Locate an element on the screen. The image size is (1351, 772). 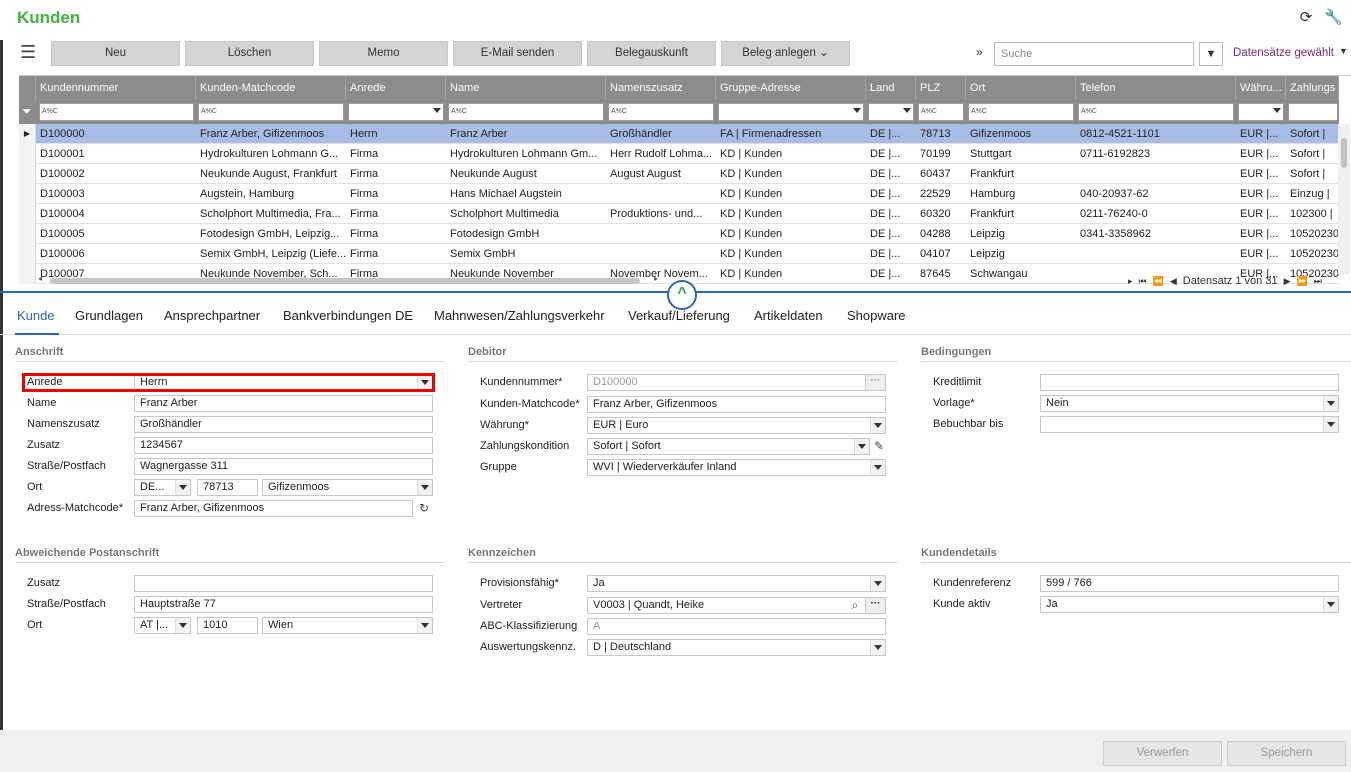
cell-zahlung: 10520230 is located at coordinates (1312, 254).